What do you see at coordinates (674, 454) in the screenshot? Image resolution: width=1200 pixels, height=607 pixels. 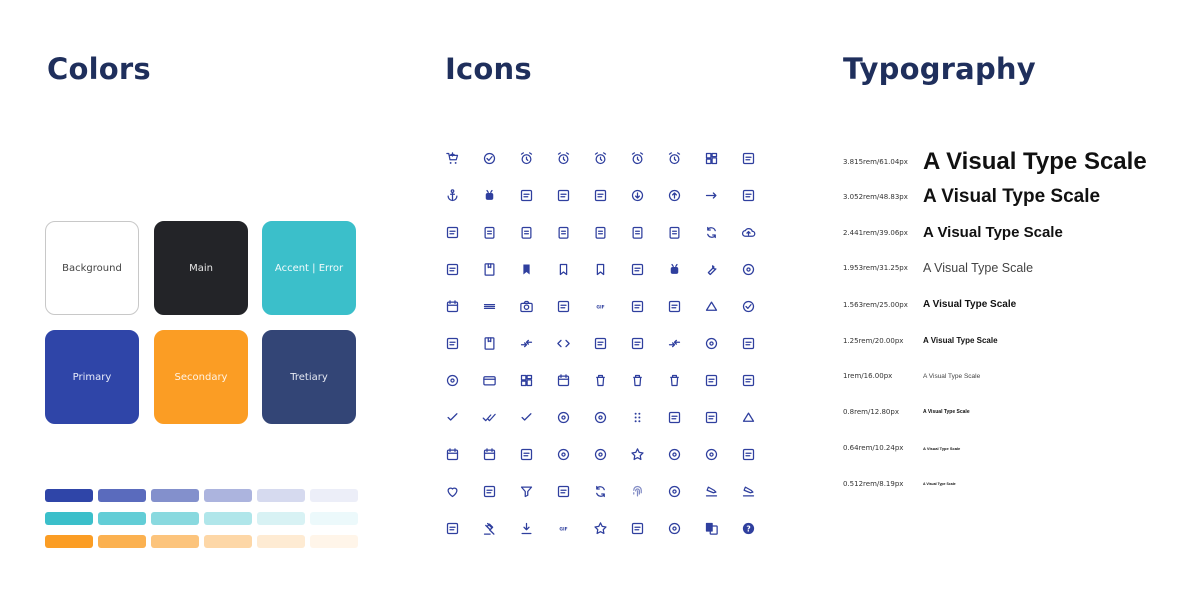 I see `face-icon` at bounding box center [674, 454].